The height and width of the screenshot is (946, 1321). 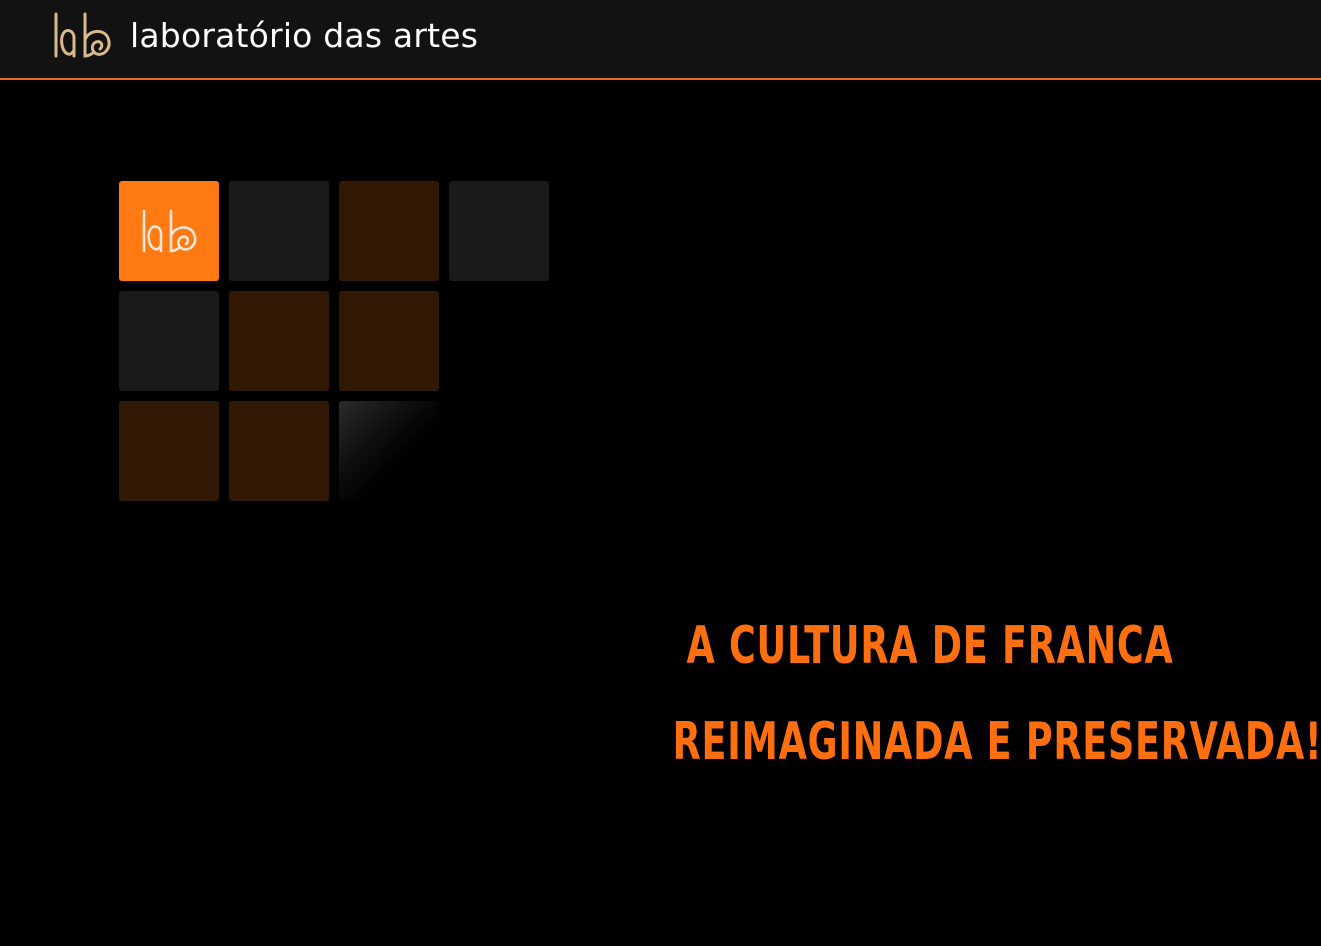 I want to click on tagline-line-1: A Cultura de Franca, so click(x=930, y=646).